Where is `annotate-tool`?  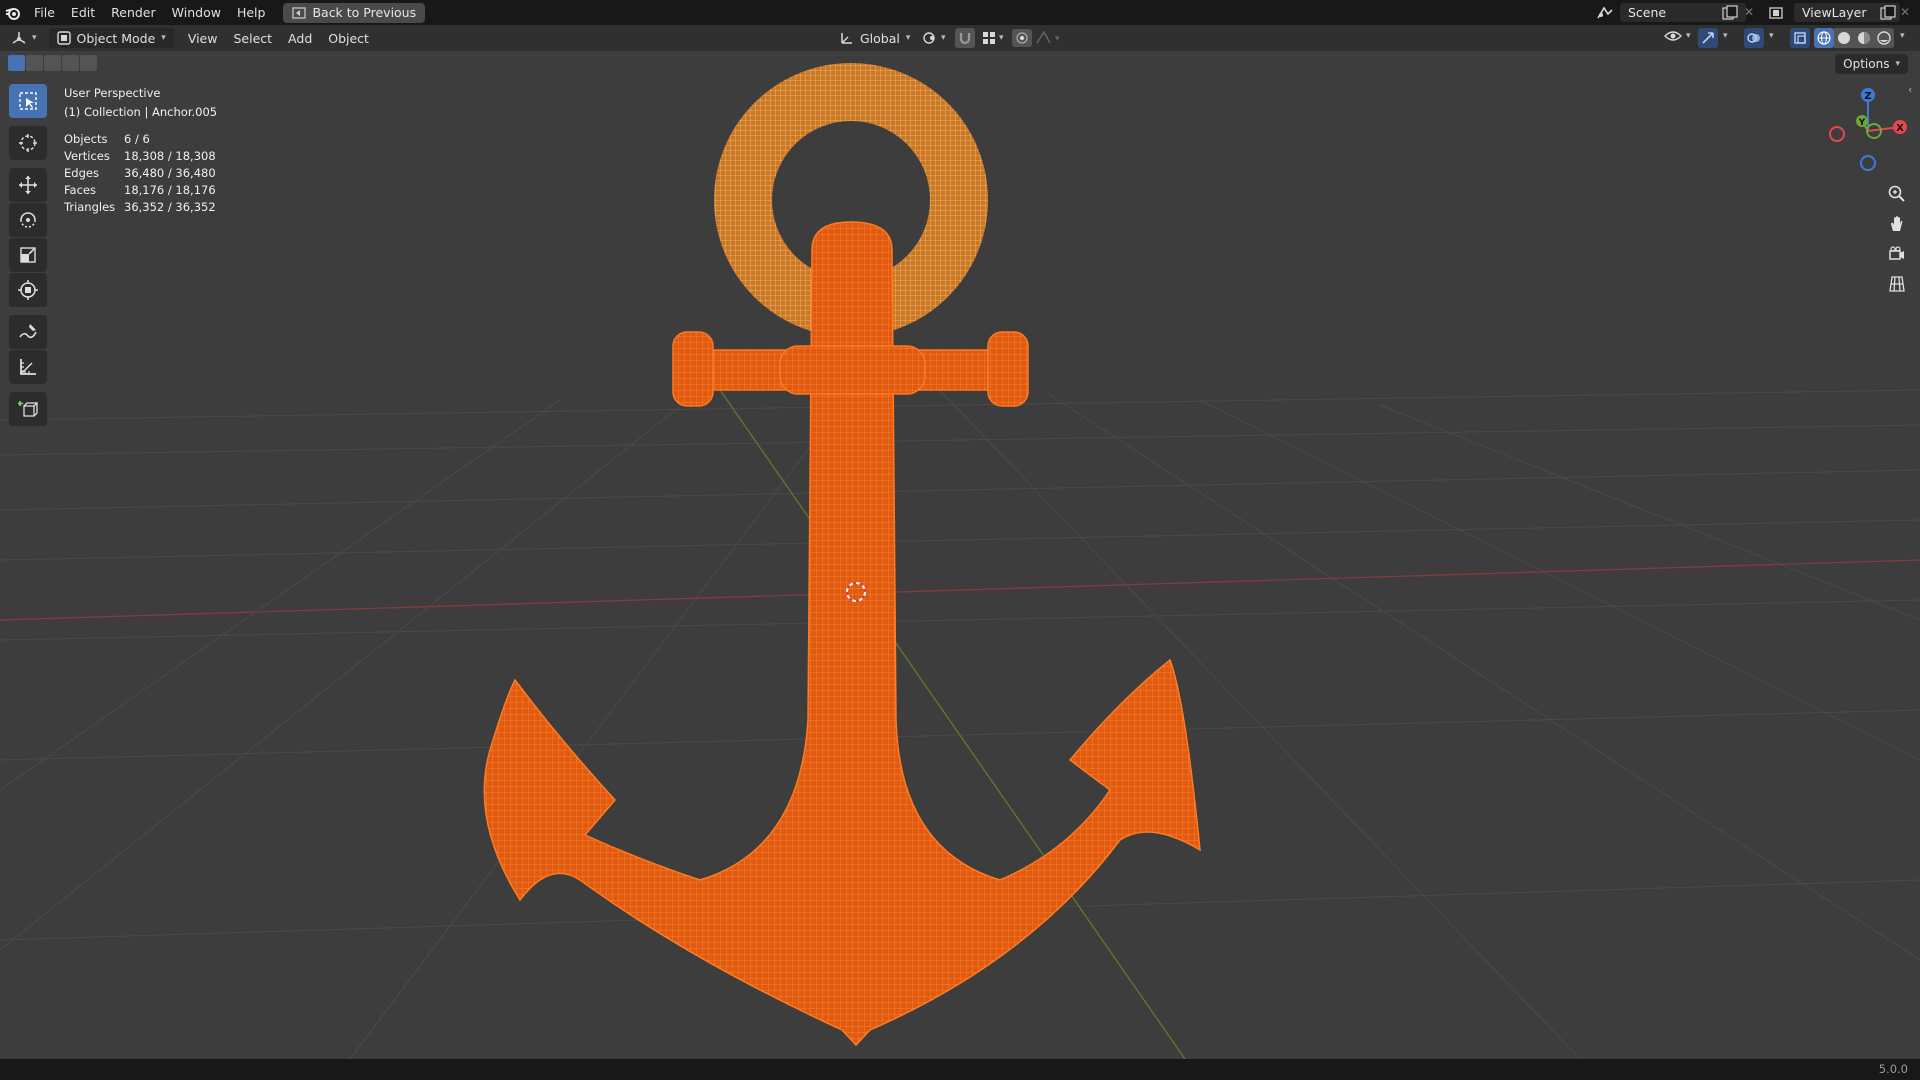 annotate-tool is located at coordinates (28, 332).